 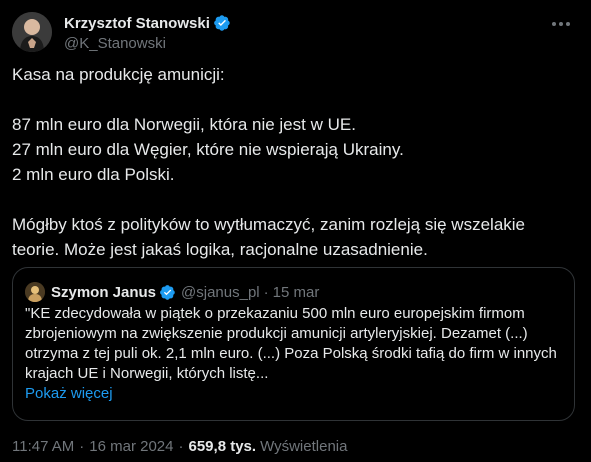 I want to click on quoted-author-handle: @sjanus_pl, so click(x=220, y=292).